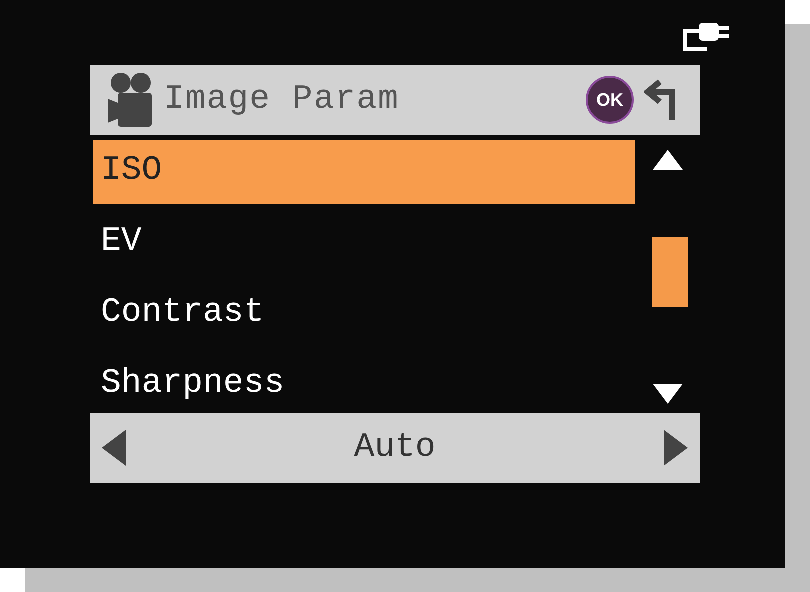 The height and width of the screenshot is (592, 810). I want to click on scroll-down-icon, so click(667, 394).